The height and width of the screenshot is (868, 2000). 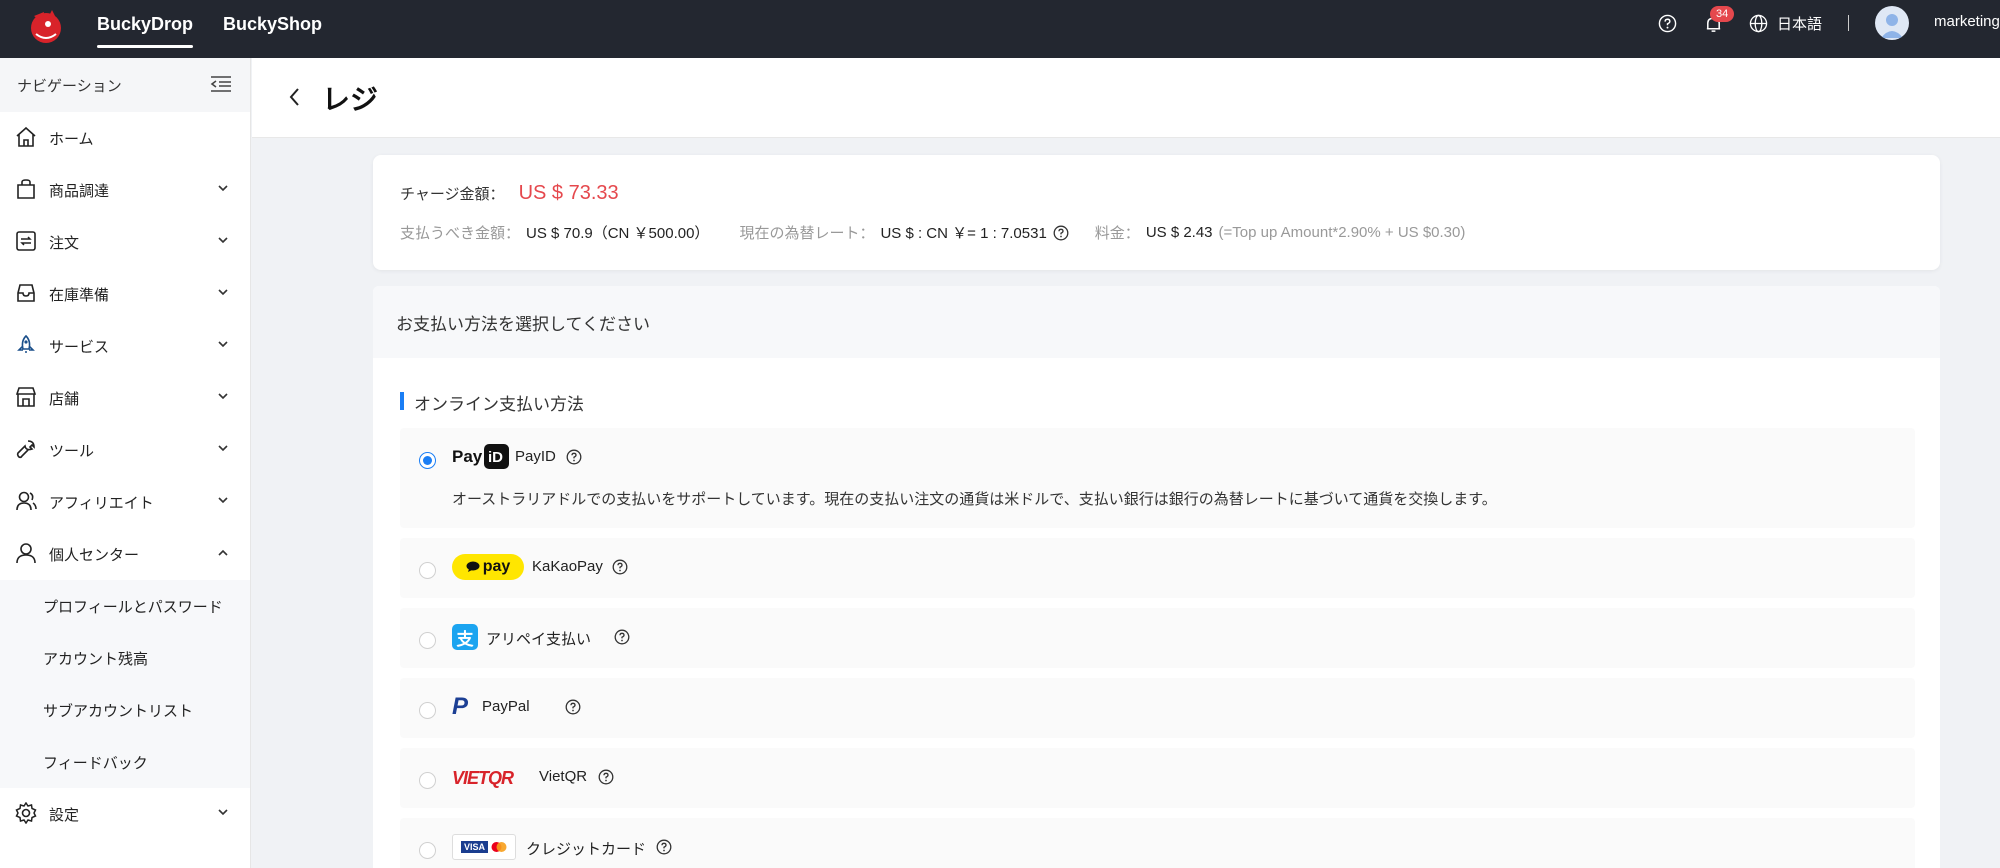 I want to click on sidebar-item-affiliate: アフィリエイト, so click(x=125, y=502).